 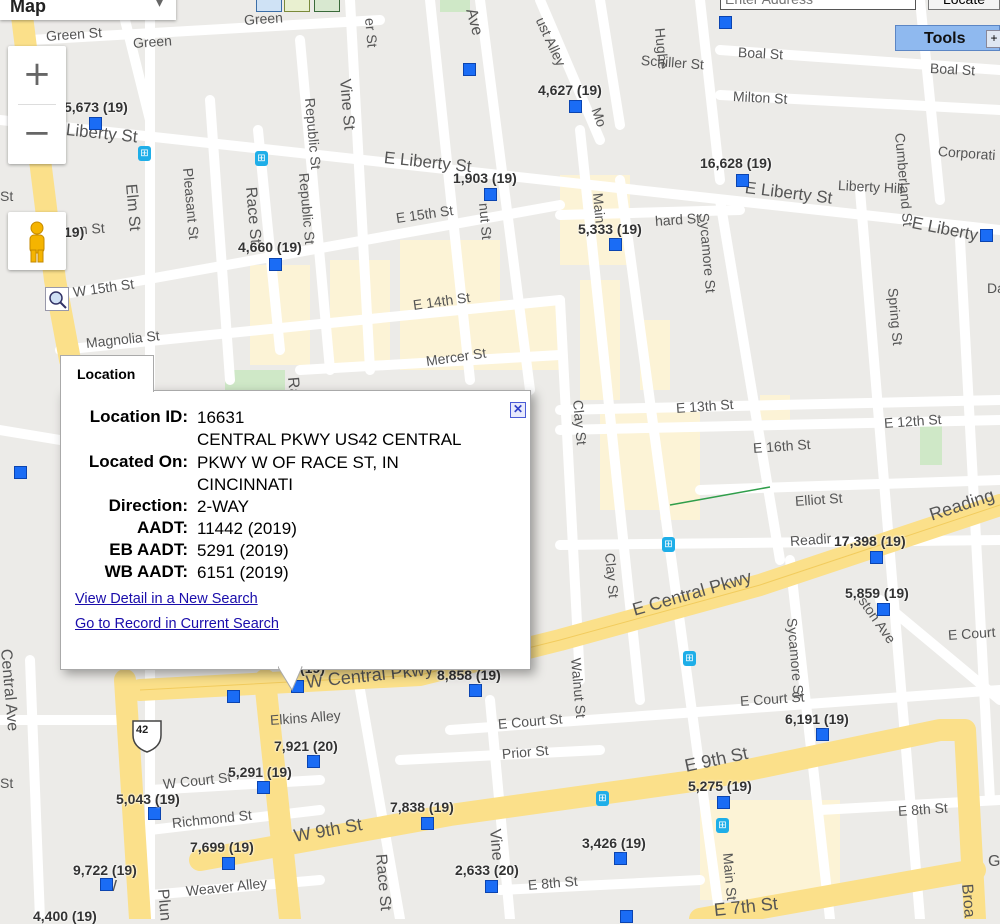 I want to click on count-label: 4,627 (19), so click(x=570, y=90).